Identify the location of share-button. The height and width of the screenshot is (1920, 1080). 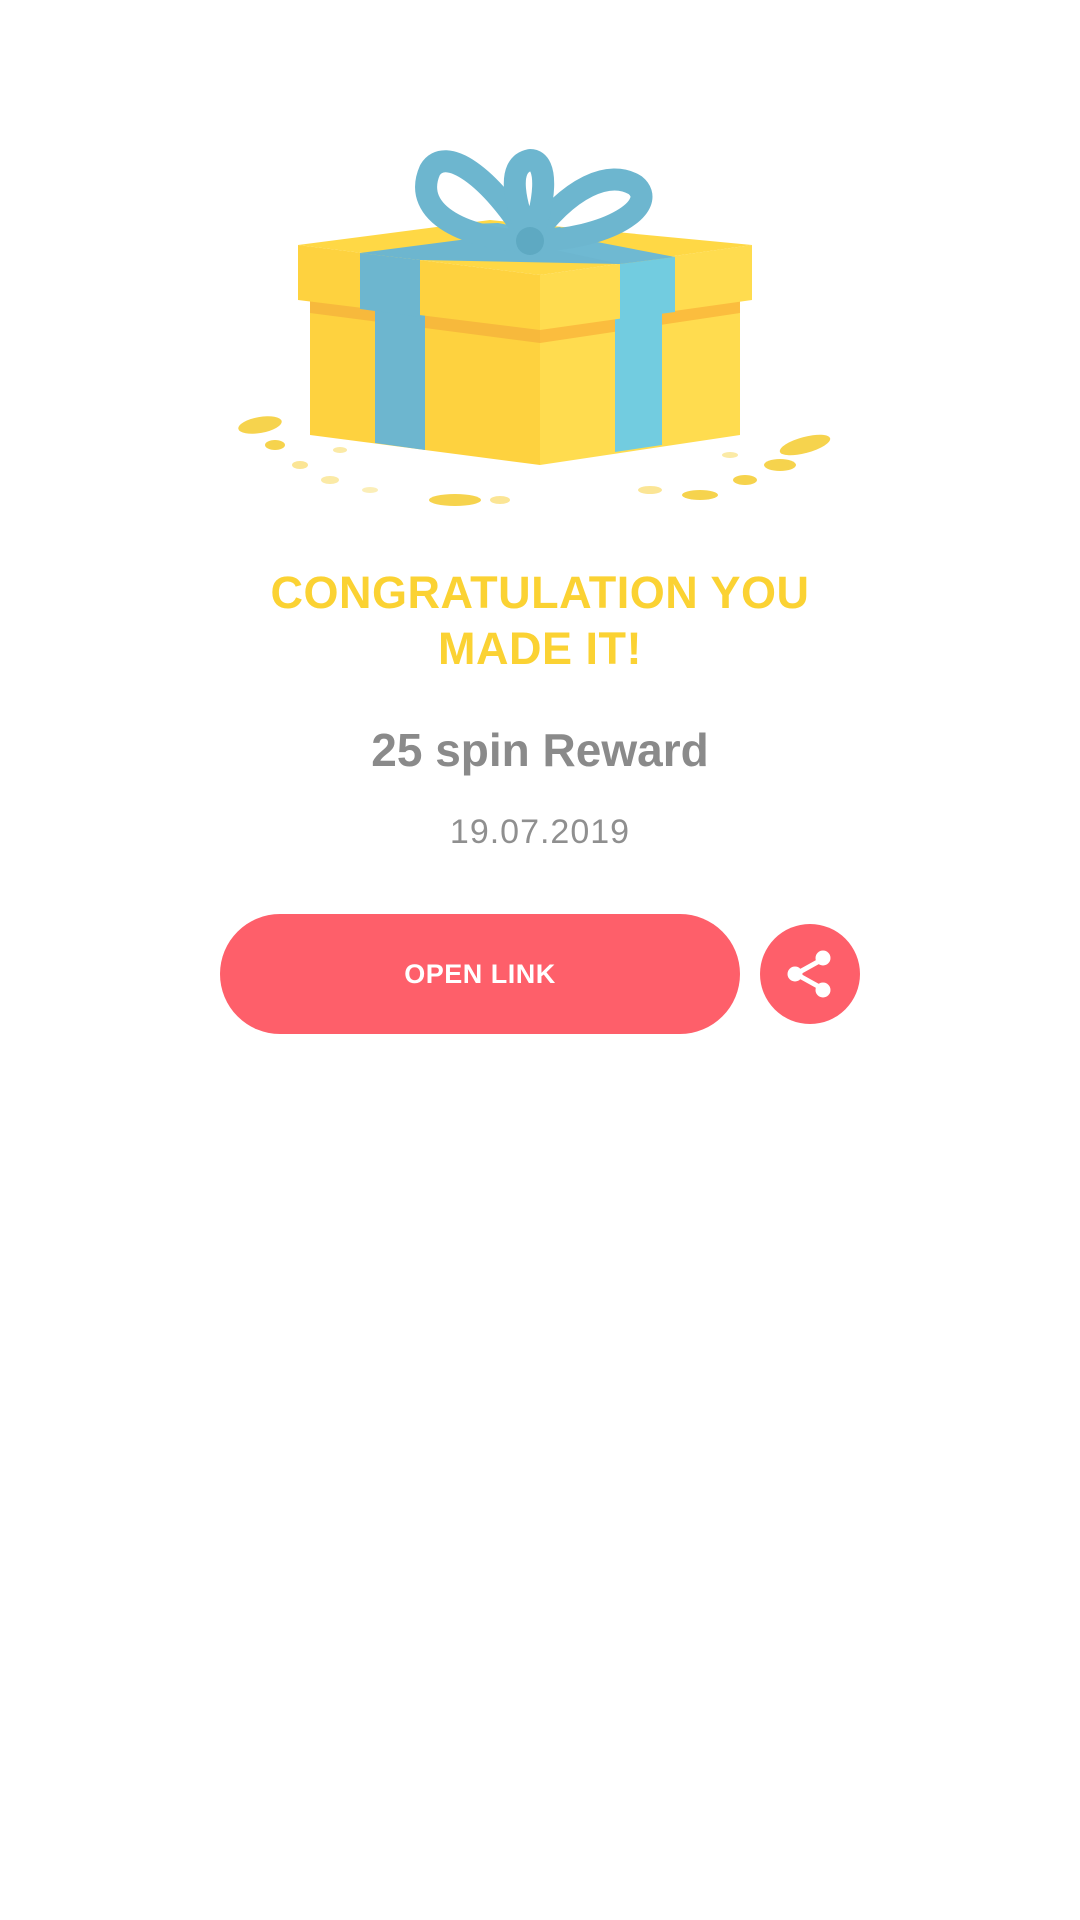
(810, 974).